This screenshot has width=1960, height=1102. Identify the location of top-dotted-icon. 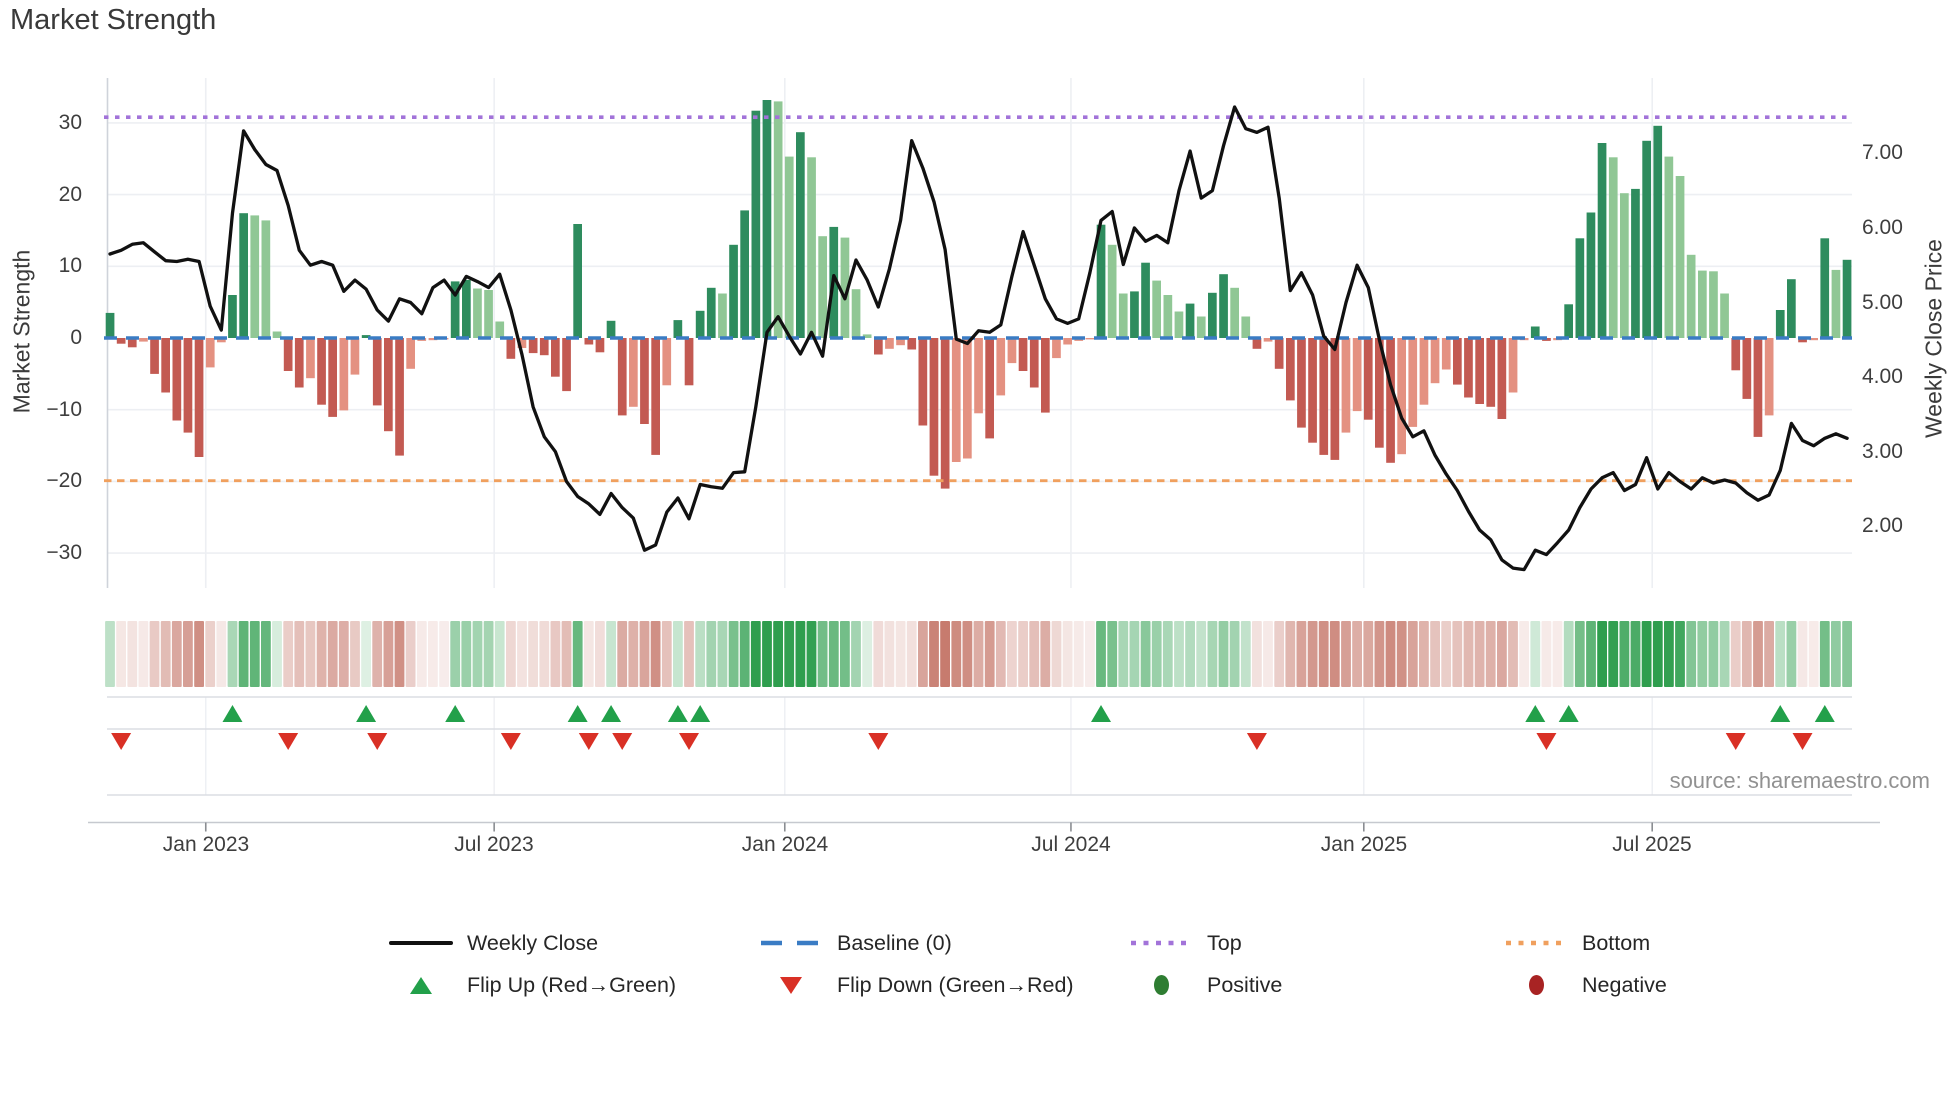
(1161, 943).